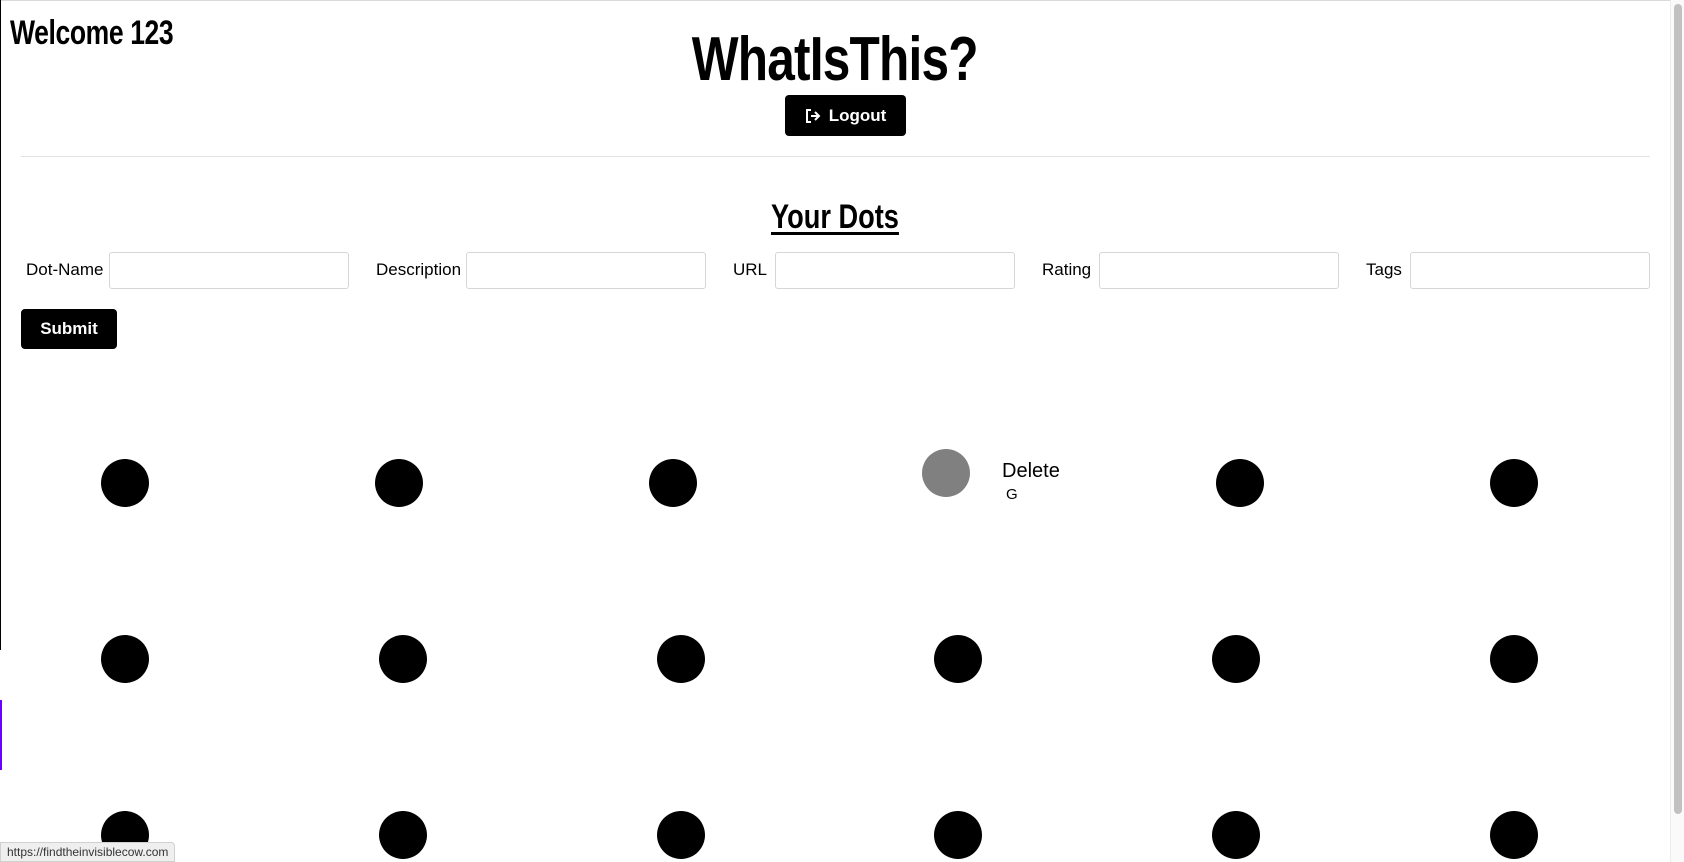  I want to click on logout-button: Logout, so click(845, 115).